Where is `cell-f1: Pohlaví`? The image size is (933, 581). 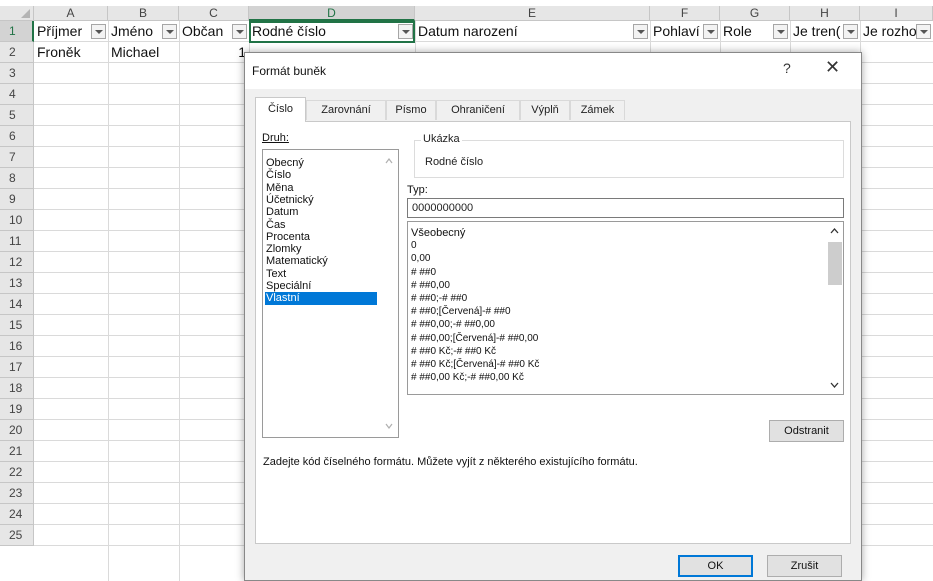
cell-f1: Pohlaví is located at coordinates (685, 31).